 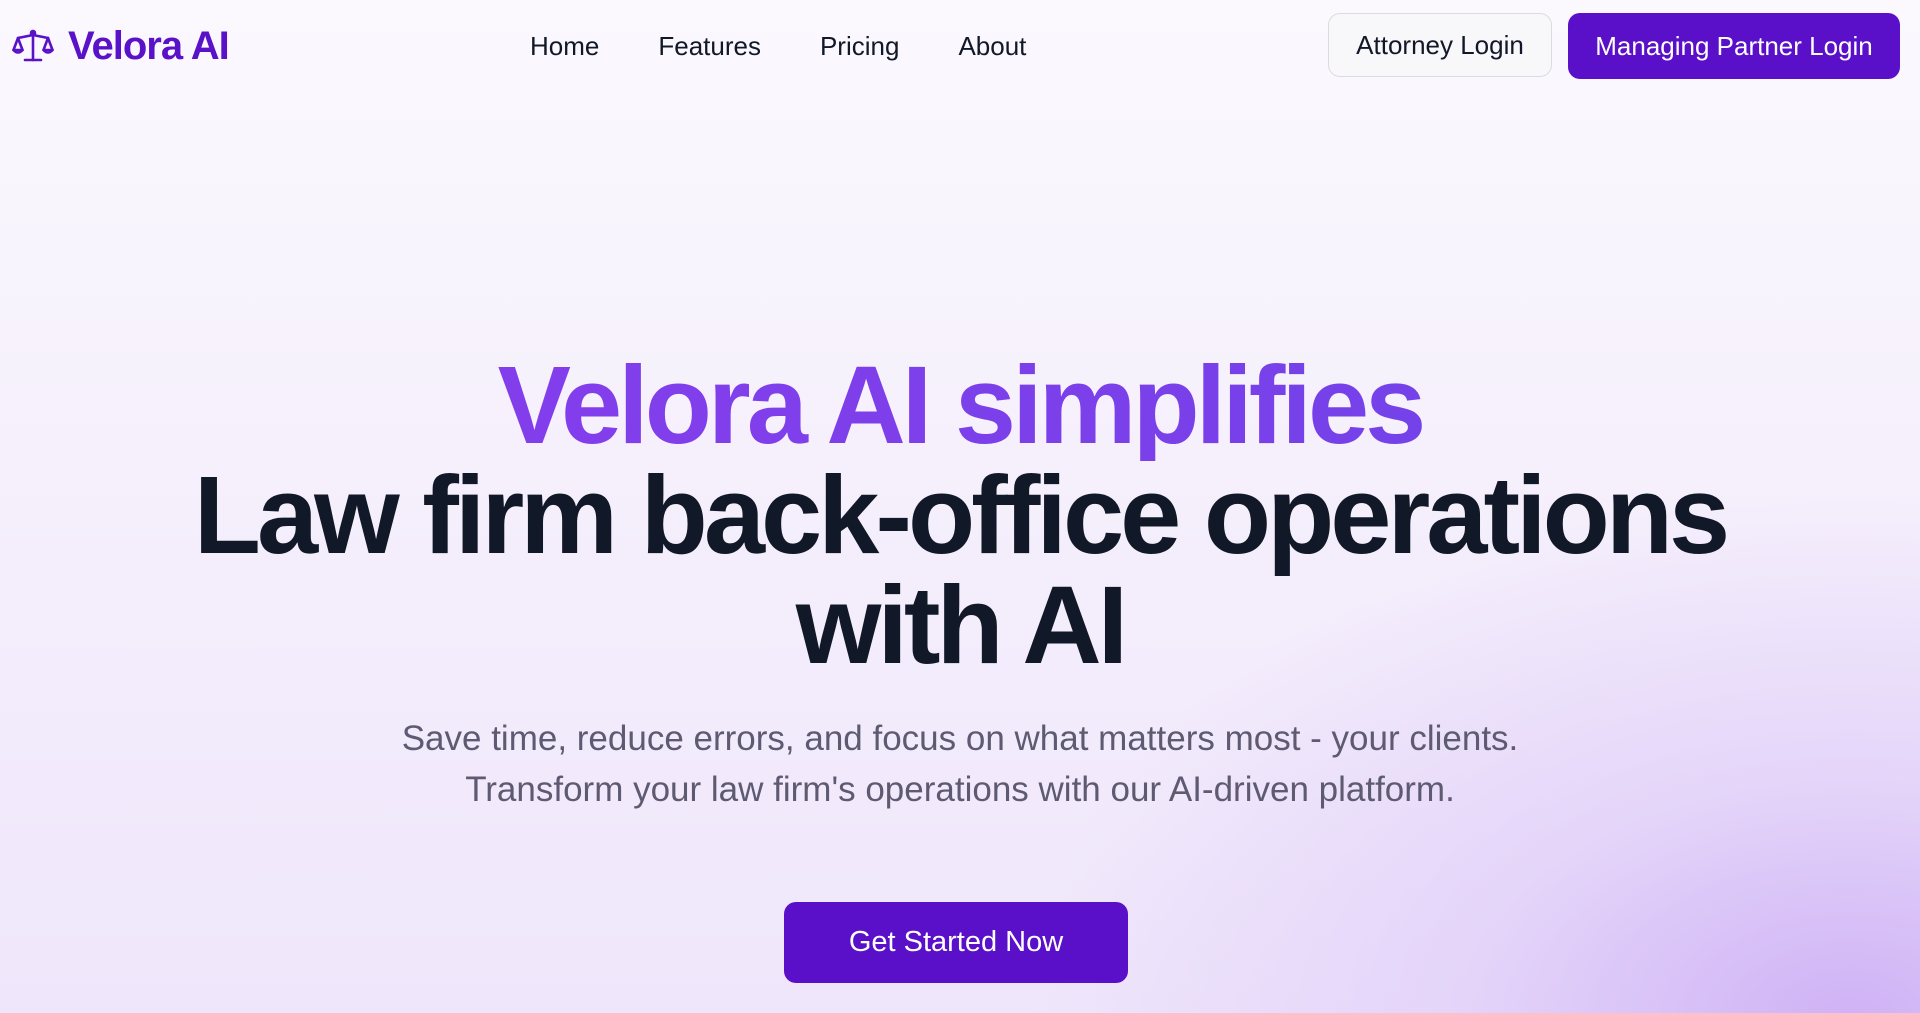 What do you see at coordinates (992, 46) in the screenshot?
I see `nav-about-link: About` at bounding box center [992, 46].